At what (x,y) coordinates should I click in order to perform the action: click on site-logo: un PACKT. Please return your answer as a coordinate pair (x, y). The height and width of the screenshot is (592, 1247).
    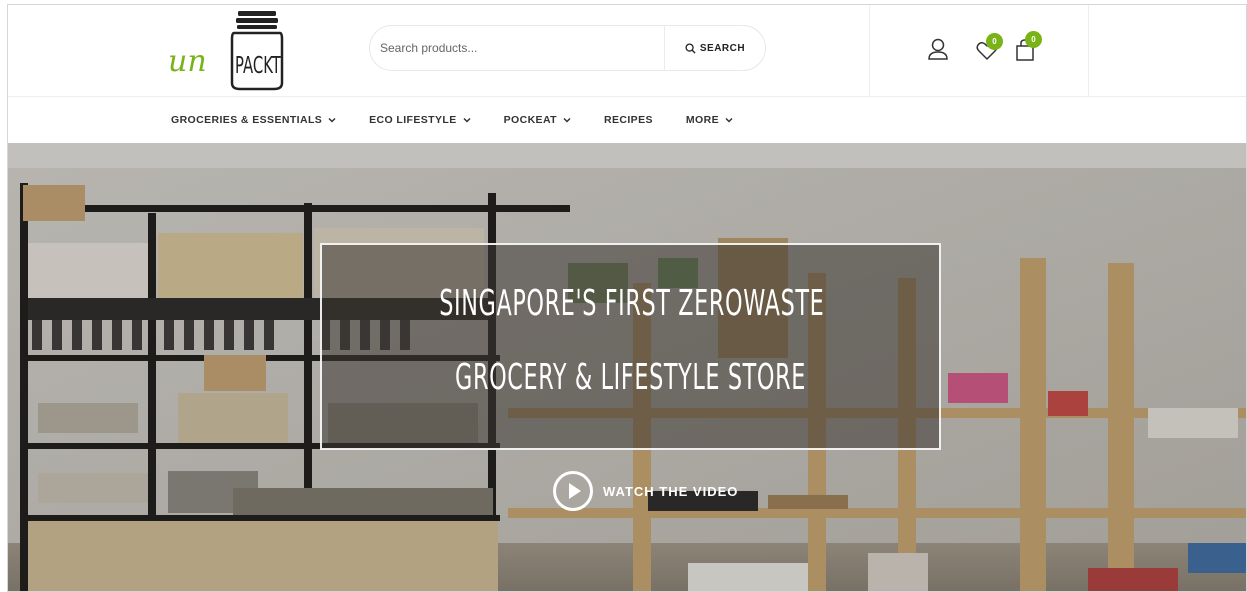
    Looking at the image, I should click on (228, 50).